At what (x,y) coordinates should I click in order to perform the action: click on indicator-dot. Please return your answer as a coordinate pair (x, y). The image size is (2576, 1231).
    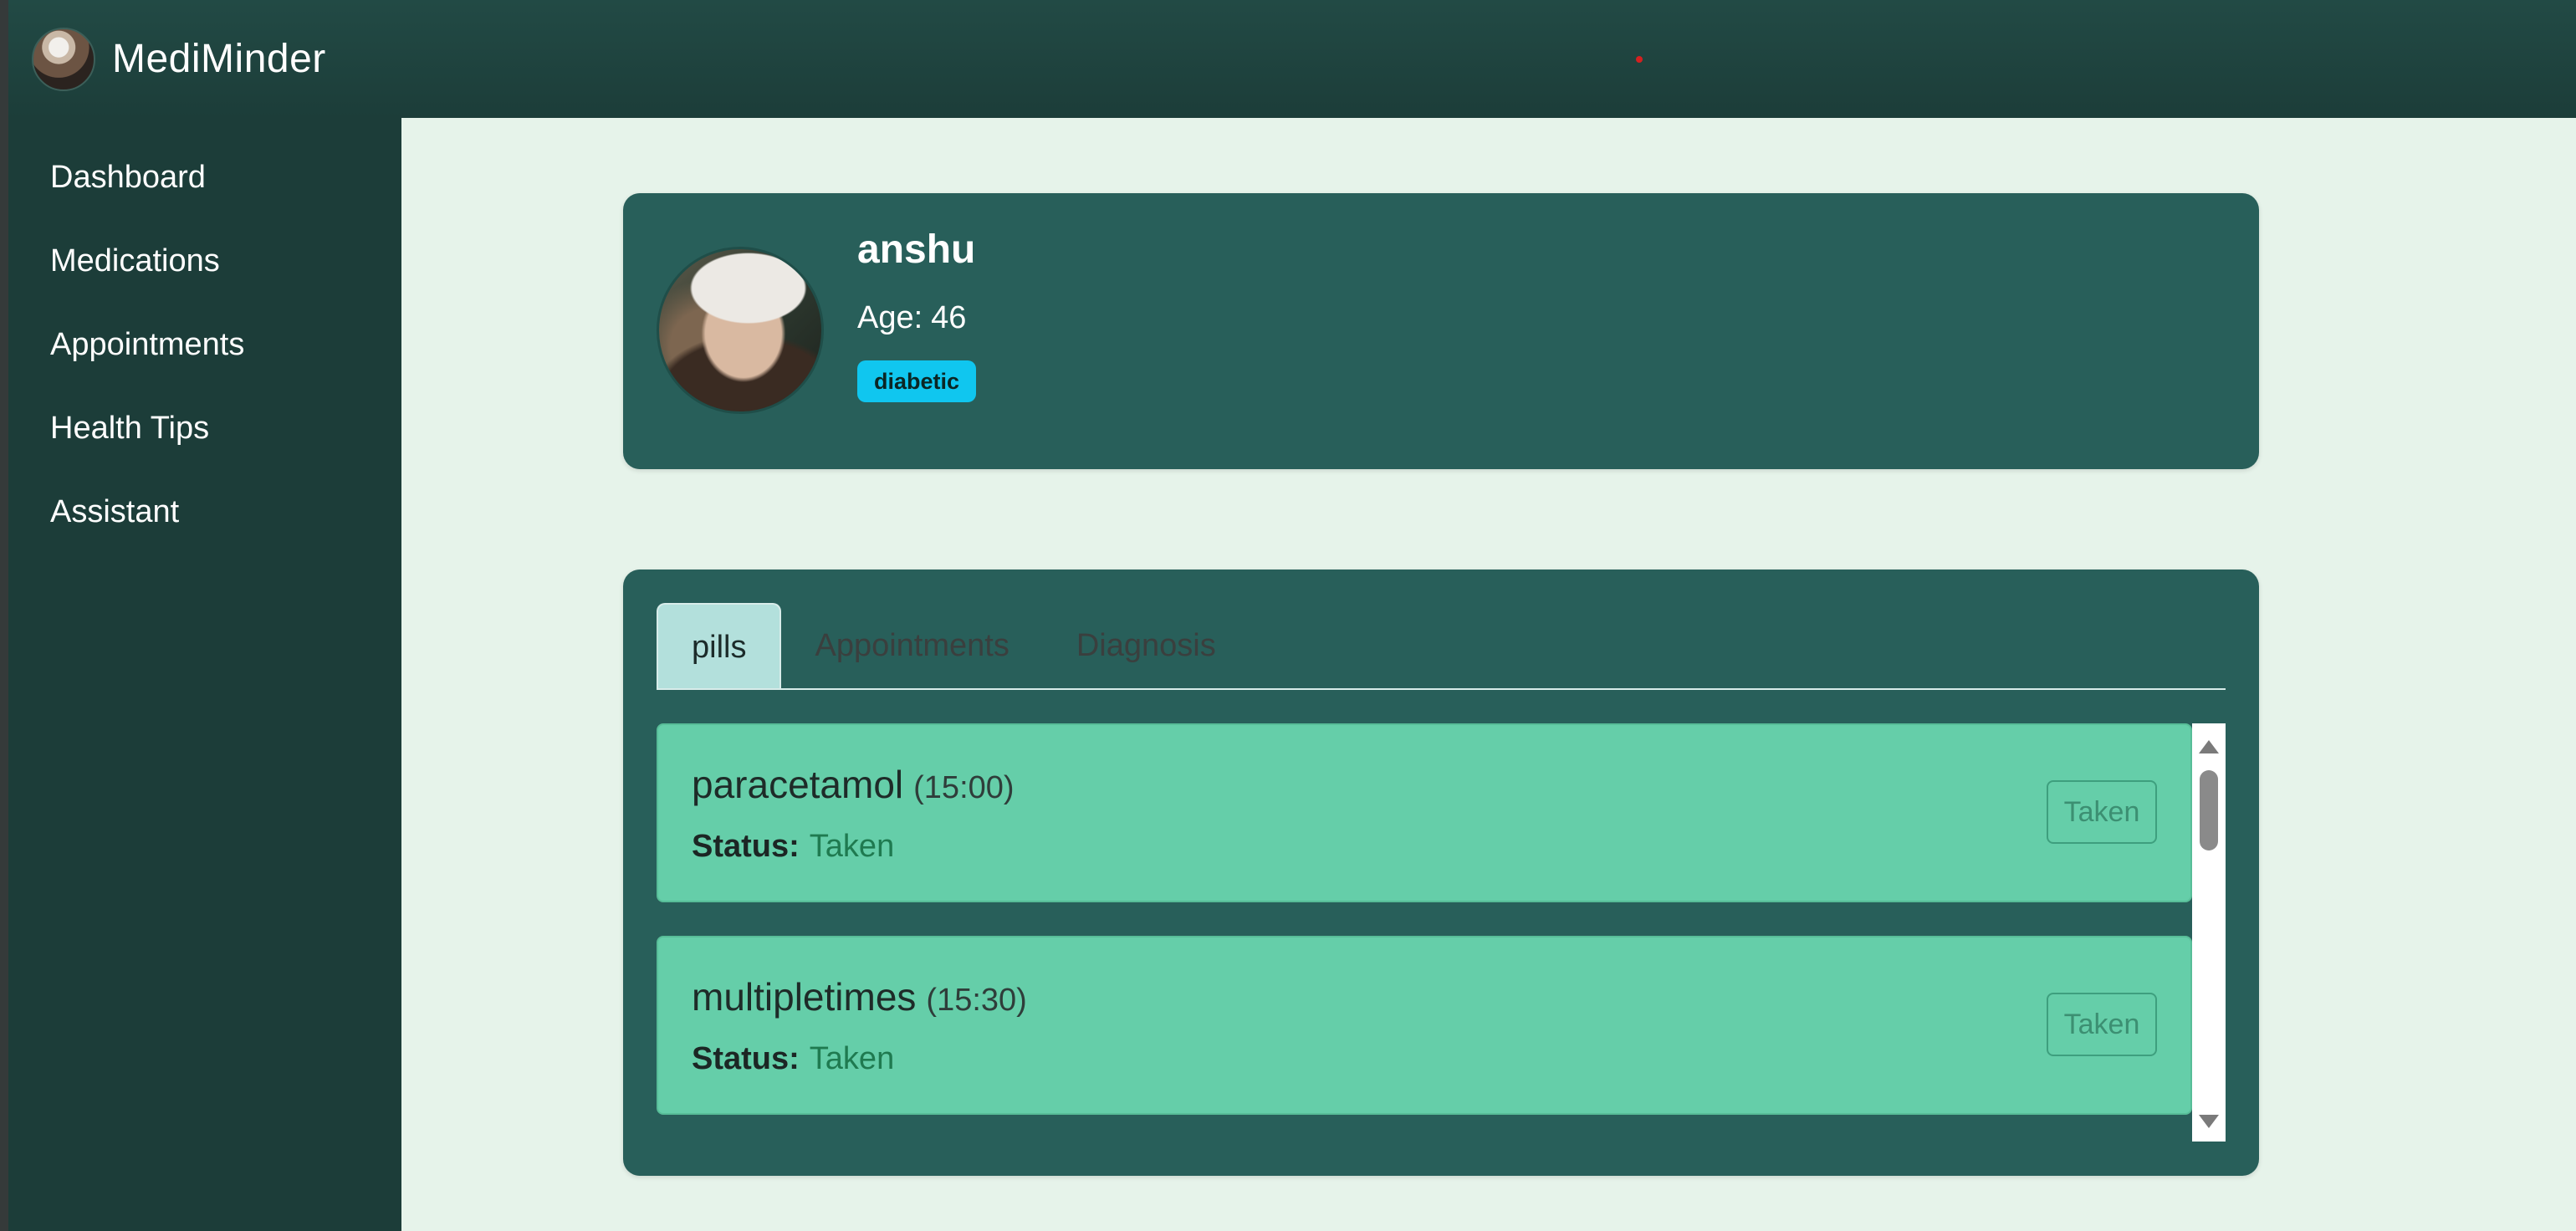
    Looking at the image, I should click on (1639, 59).